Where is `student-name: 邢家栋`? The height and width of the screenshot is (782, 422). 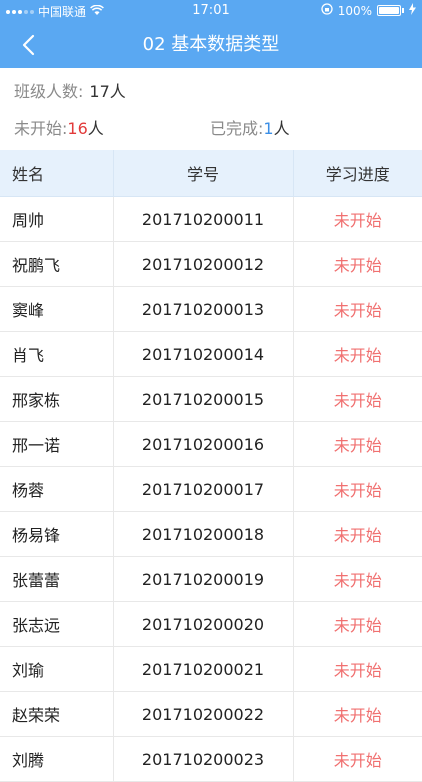
student-name: 邢家栋 is located at coordinates (57, 399).